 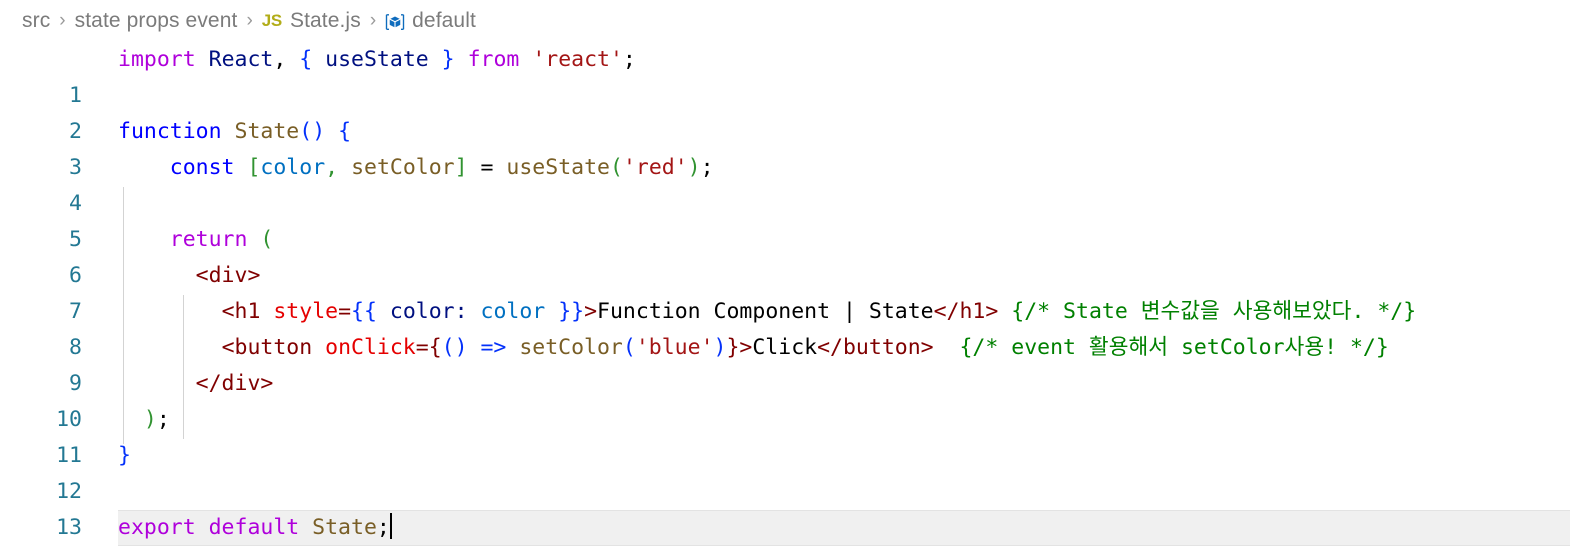 I want to click on breadcrumb-item-file: JS State.js, so click(x=311, y=21).